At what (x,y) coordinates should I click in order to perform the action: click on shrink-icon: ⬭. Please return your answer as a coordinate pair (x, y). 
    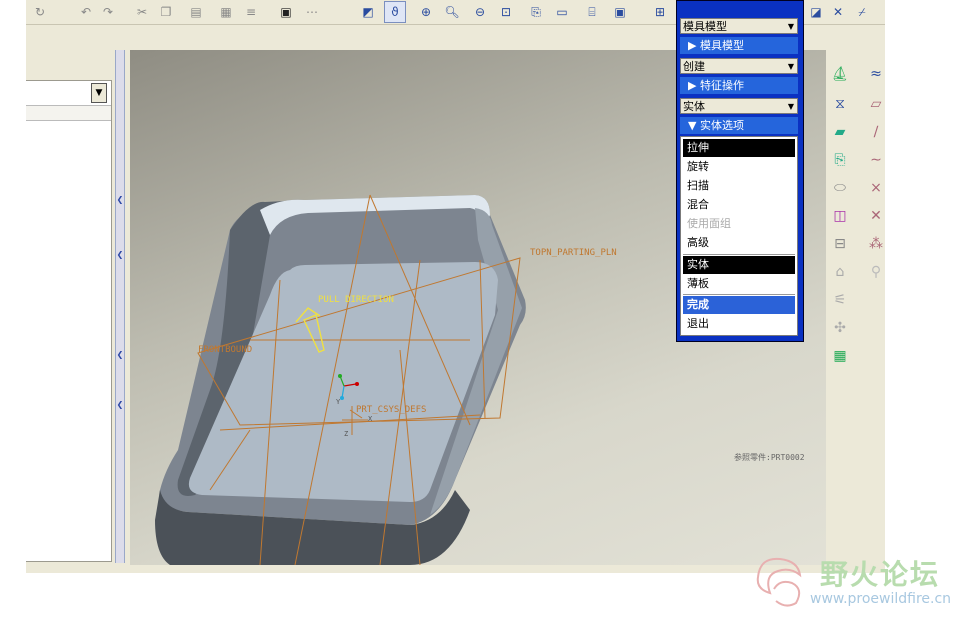
    Looking at the image, I should click on (840, 188).